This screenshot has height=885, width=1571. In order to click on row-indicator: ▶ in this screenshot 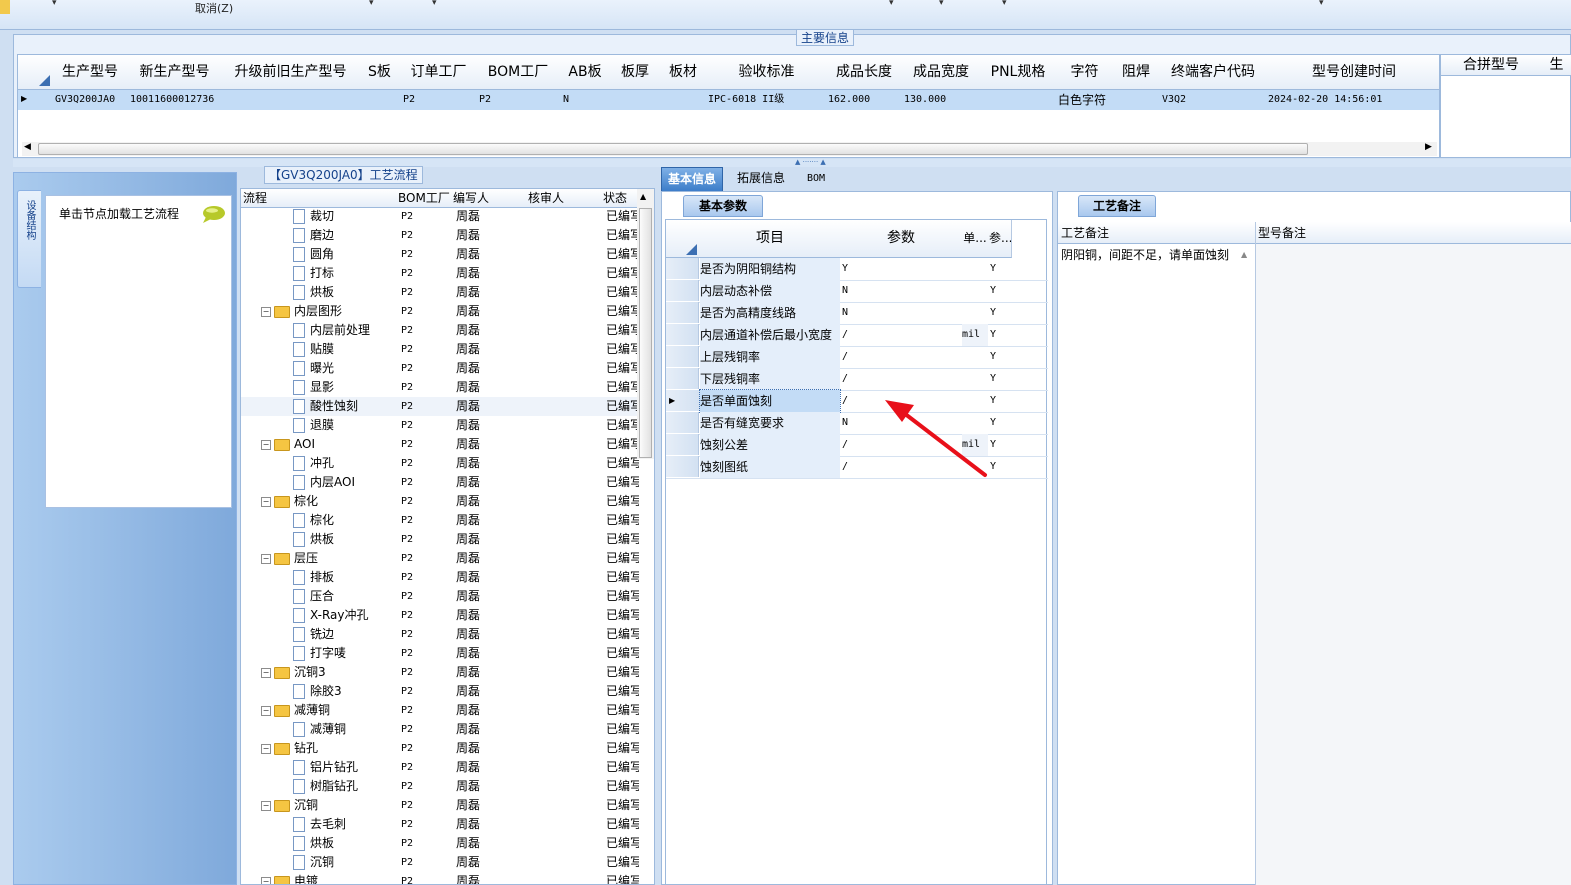, I will do `click(684, 400)`.